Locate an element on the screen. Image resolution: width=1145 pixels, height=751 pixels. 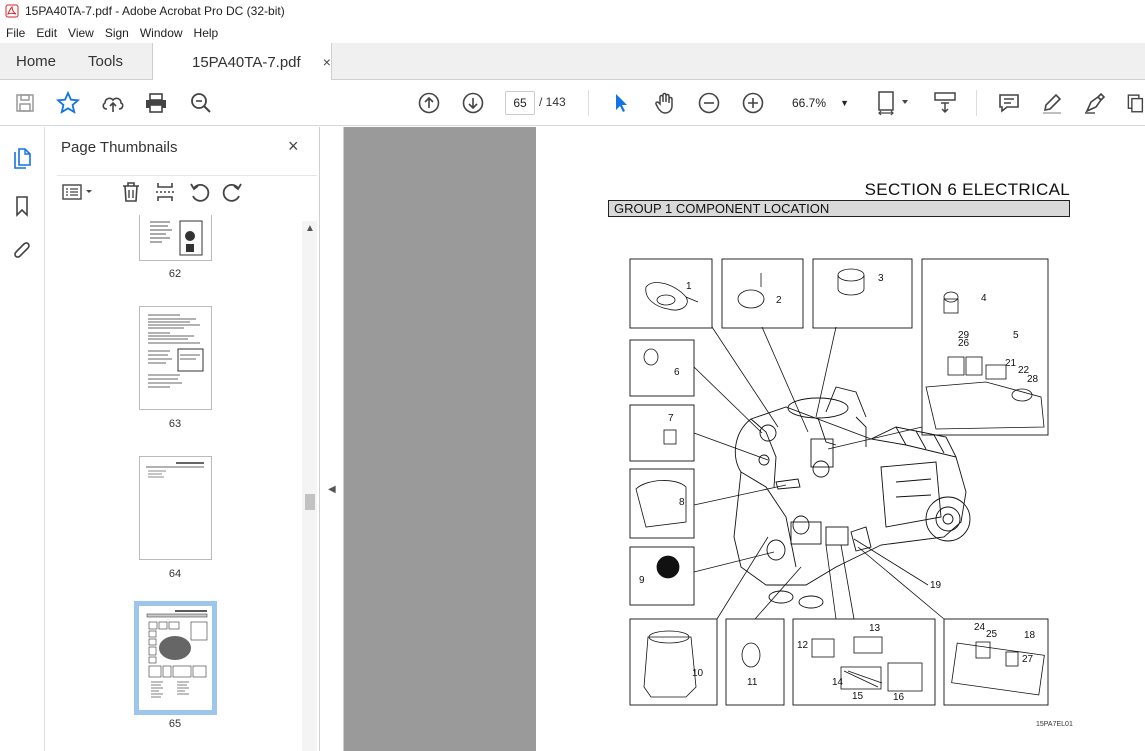
zoom-search-icon is located at coordinates (201, 103).